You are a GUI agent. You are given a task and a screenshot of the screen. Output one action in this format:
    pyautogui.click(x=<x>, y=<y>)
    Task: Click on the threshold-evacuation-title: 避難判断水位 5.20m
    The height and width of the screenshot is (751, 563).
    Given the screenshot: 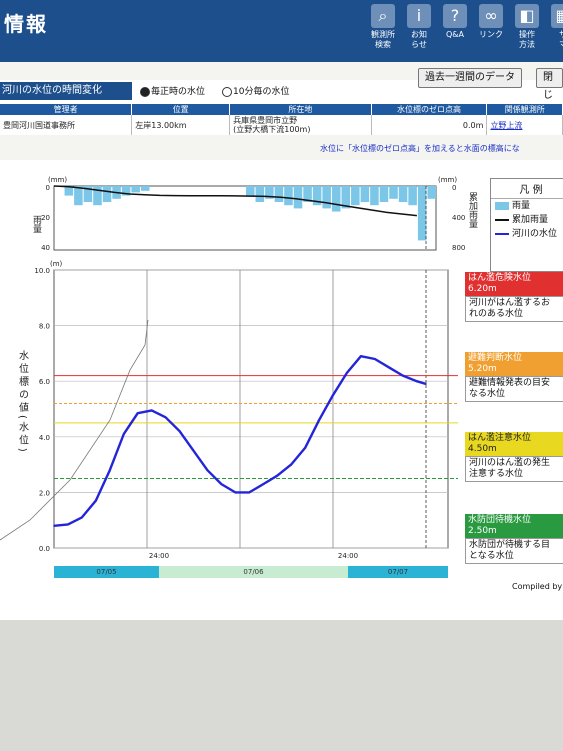 What is the action you would take?
    pyautogui.click(x=514, y=364)
    